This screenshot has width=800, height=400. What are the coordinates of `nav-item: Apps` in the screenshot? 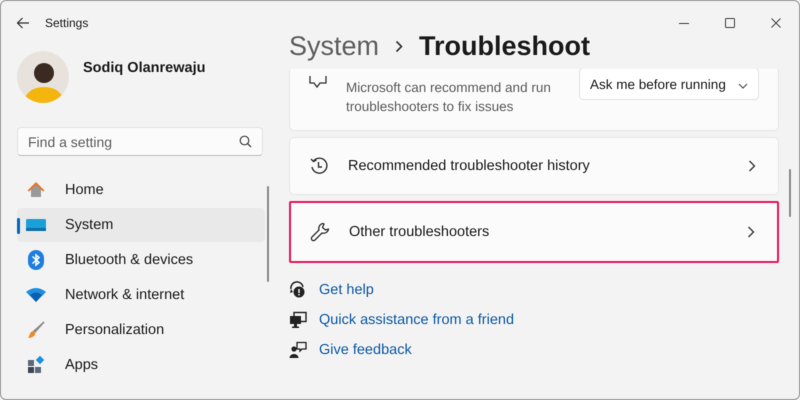 It's located at (141, 365).